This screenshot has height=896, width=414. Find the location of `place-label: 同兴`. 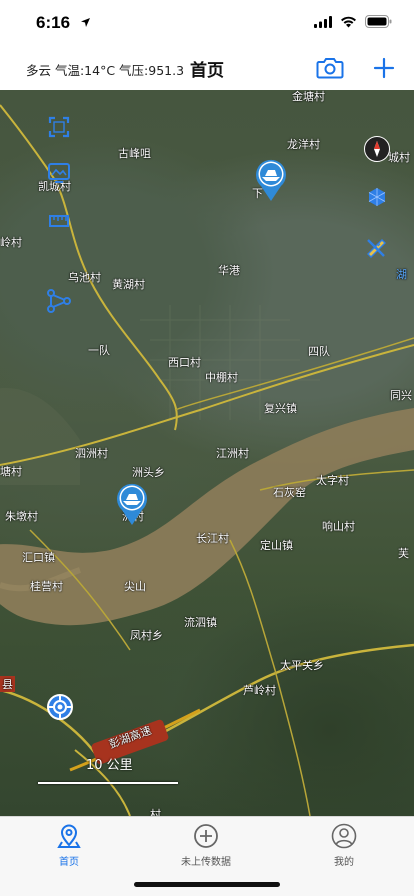

place-label: 同兴 is located at coordinates (401, 395).